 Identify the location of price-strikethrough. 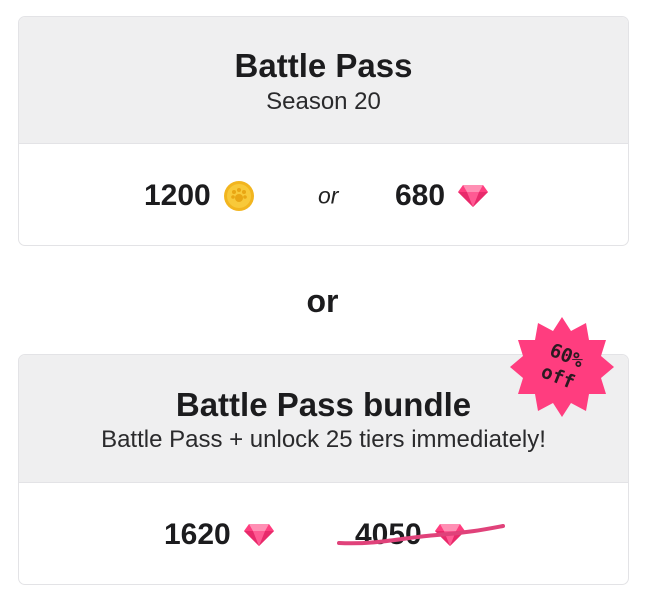
(421, 535).